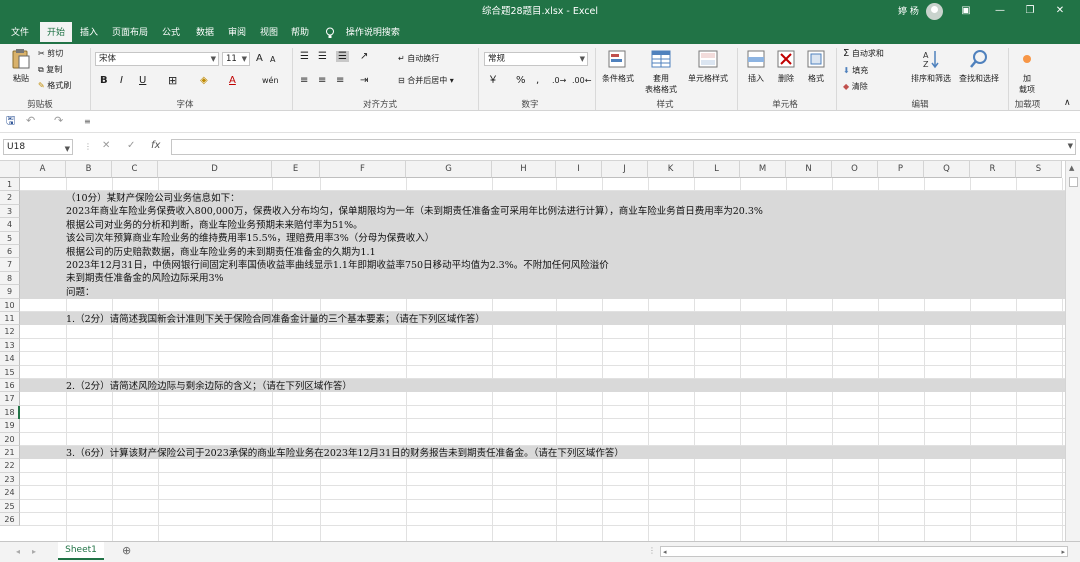 Image resolution: width=1080 pixels, height=562 pixels. I want to click on tab-review: 审阅, so click(237, 33).